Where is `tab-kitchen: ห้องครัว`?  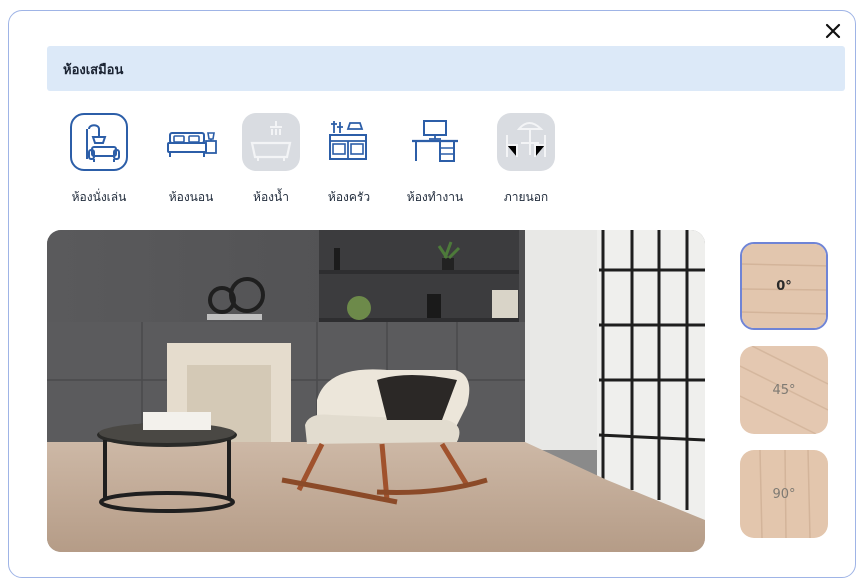
tab-kitchen: ห้องครัว is located at coordinates (349, 158).